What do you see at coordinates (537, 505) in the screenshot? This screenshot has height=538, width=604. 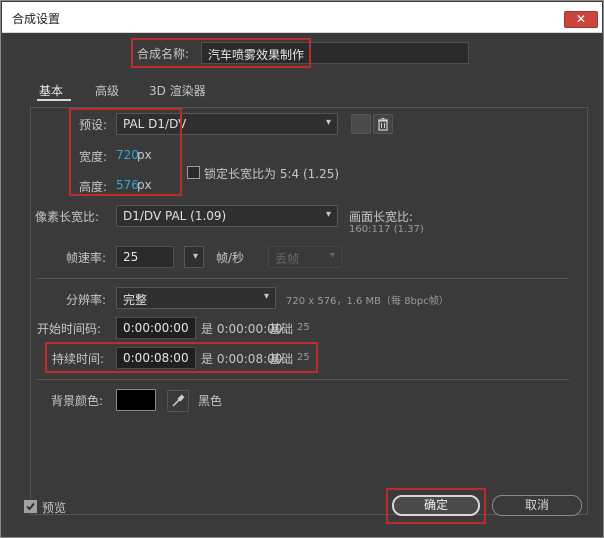 I see `cancel-button: 取消` at bounding box center [537, 505].